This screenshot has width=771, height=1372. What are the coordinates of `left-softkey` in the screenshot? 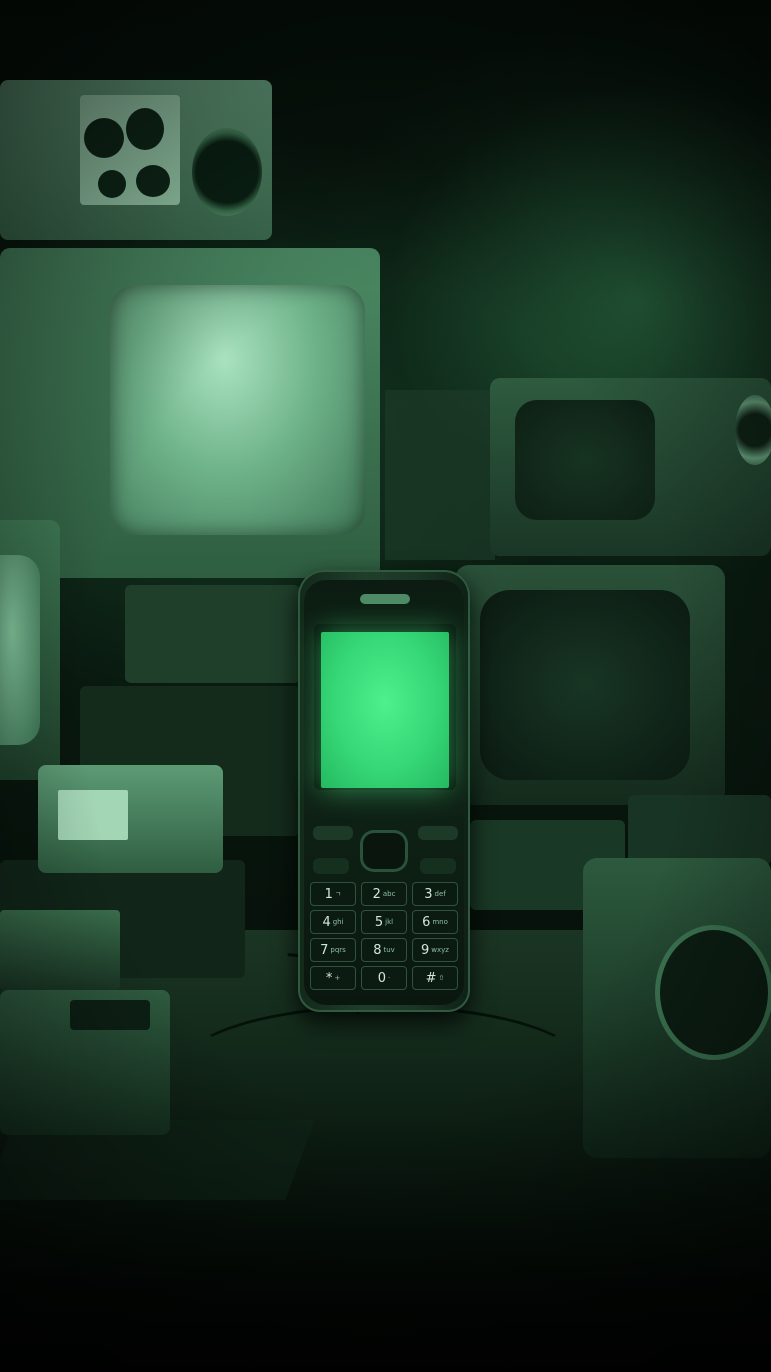 It's located at (333, 833).